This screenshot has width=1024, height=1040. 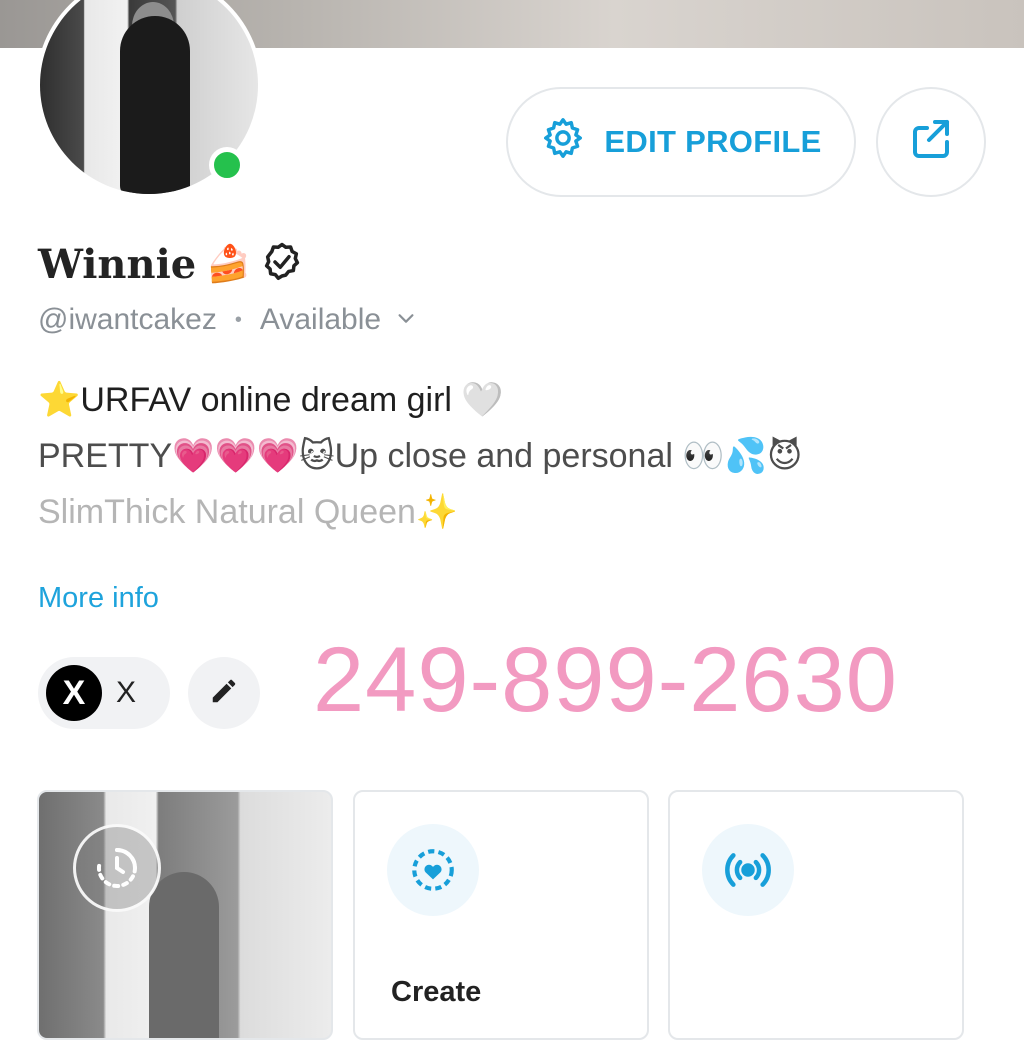 I want to click on bio-line-1-text: URFAV online dream girl, so click(x=271, y=400).